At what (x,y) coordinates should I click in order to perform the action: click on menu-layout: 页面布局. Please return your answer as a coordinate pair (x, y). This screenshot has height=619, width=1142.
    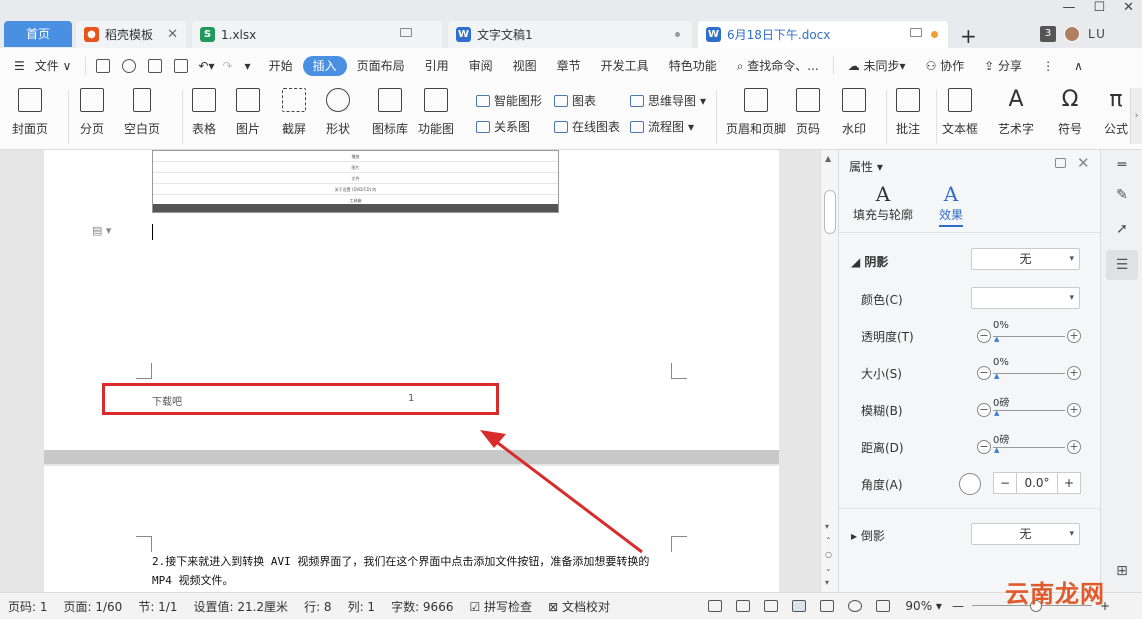
    Looking at the image, I should click on (381, 66).